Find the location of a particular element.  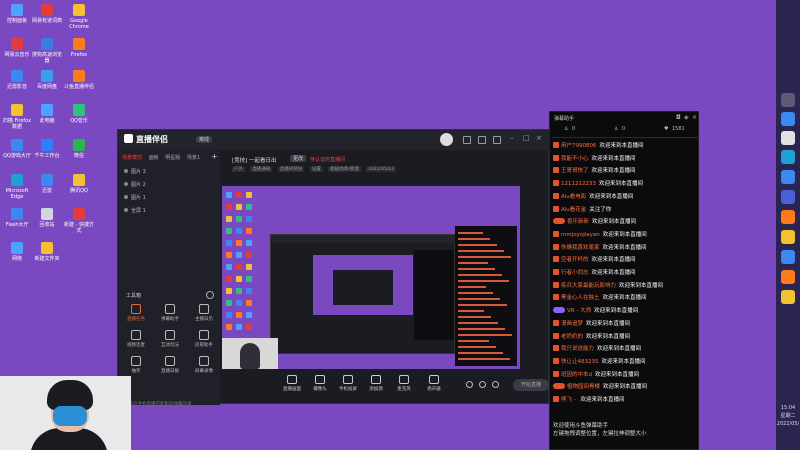

desktop-icon: 网易有道词典 is located at coordinates (47, 14).